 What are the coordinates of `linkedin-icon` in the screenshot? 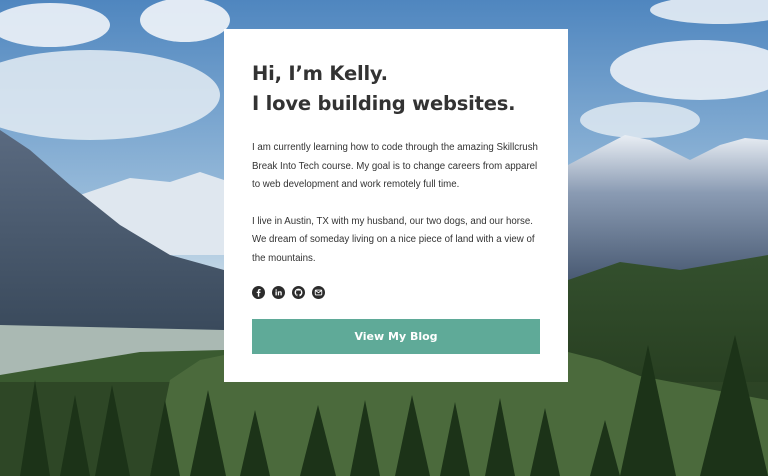 It's located at (278, 292).